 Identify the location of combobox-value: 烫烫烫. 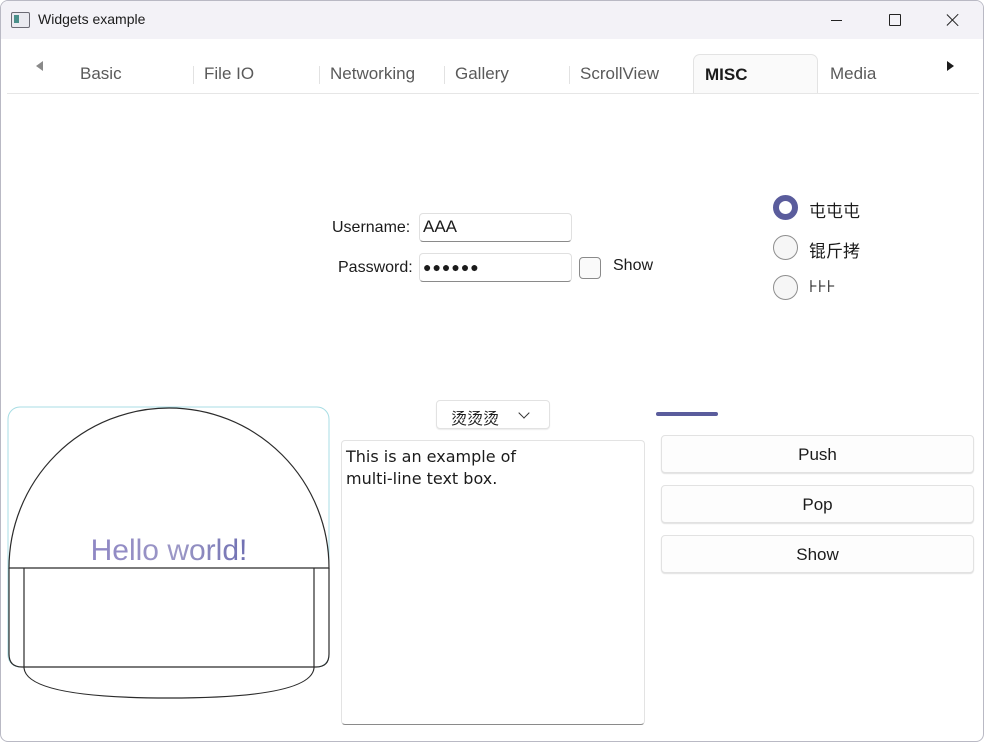
(475, 418).